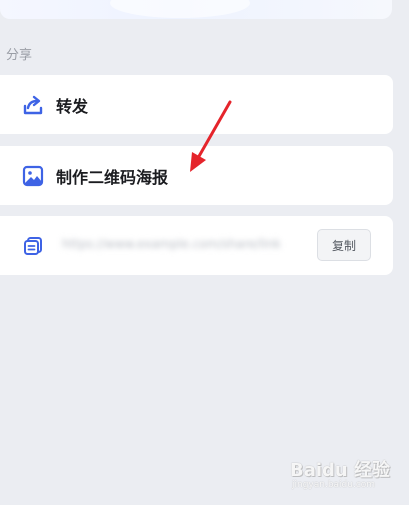 The height and width of the screenshot is (505, 409). I want to click on share-forward-icon, so click(33, 105).